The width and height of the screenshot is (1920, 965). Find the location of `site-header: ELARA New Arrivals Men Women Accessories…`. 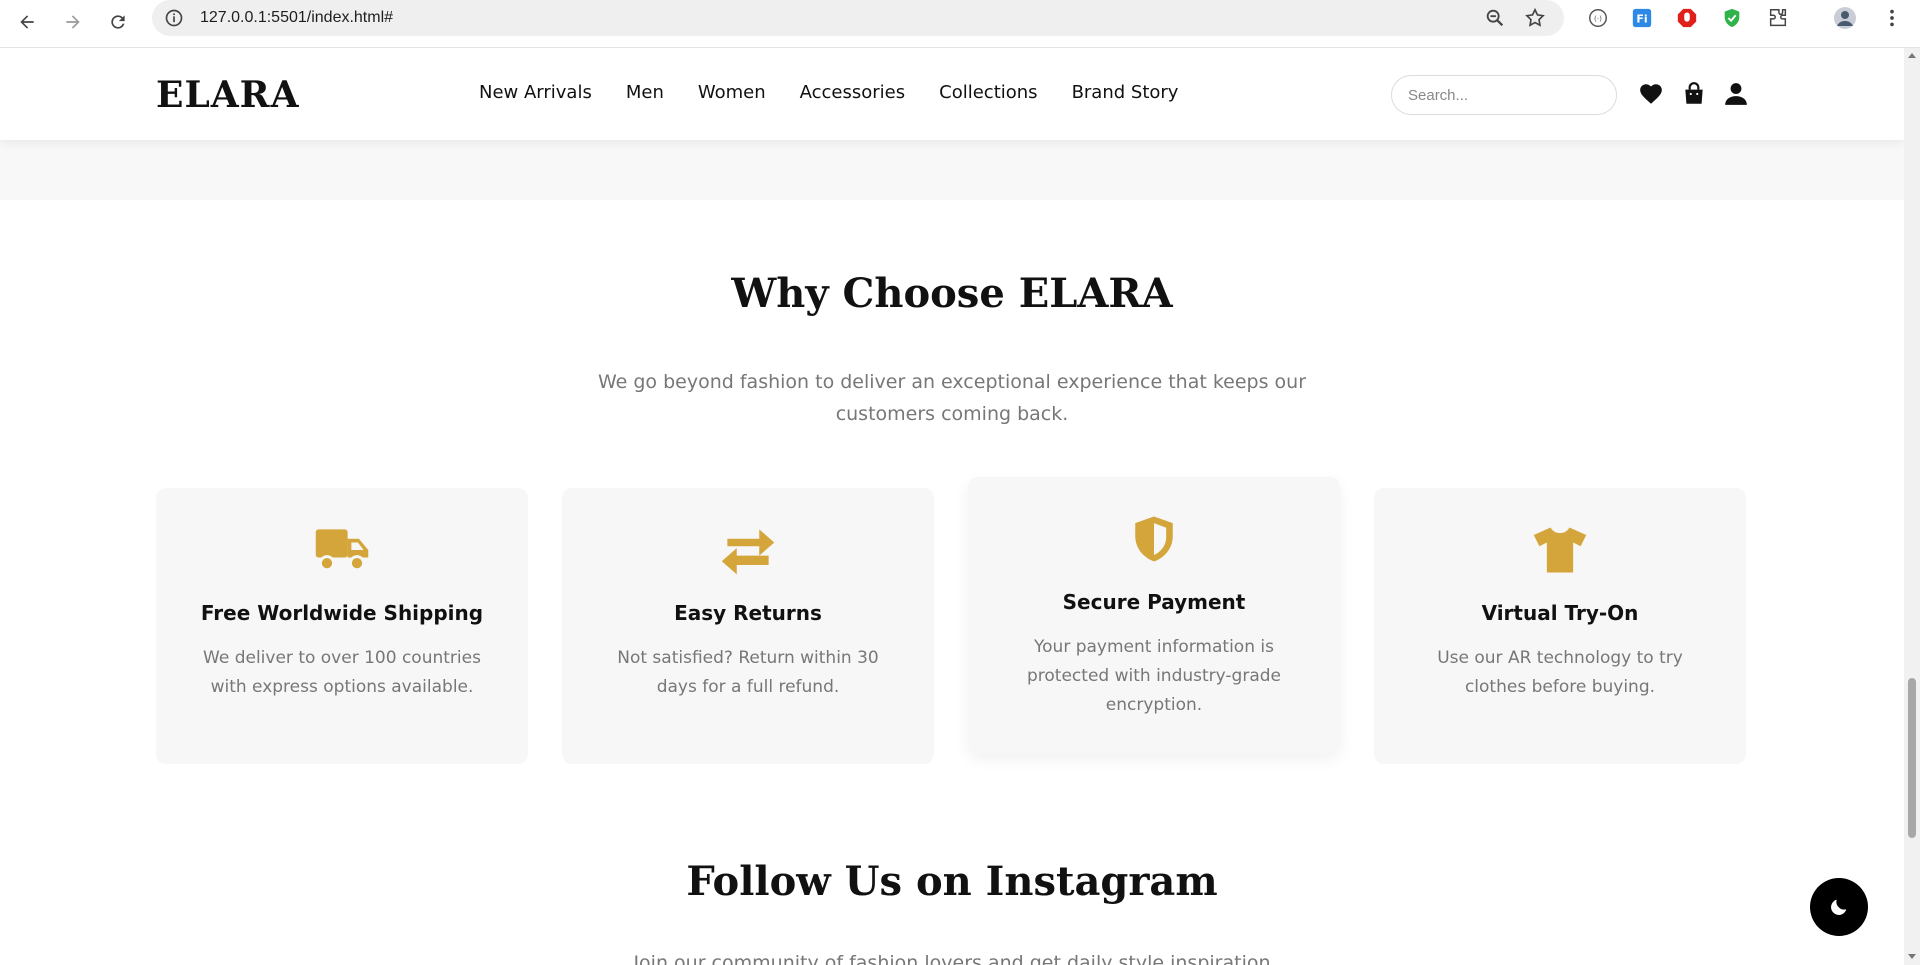

site-header: ELARA New Arrivals Men Women Accessories… is located at coordinates (952, 94).